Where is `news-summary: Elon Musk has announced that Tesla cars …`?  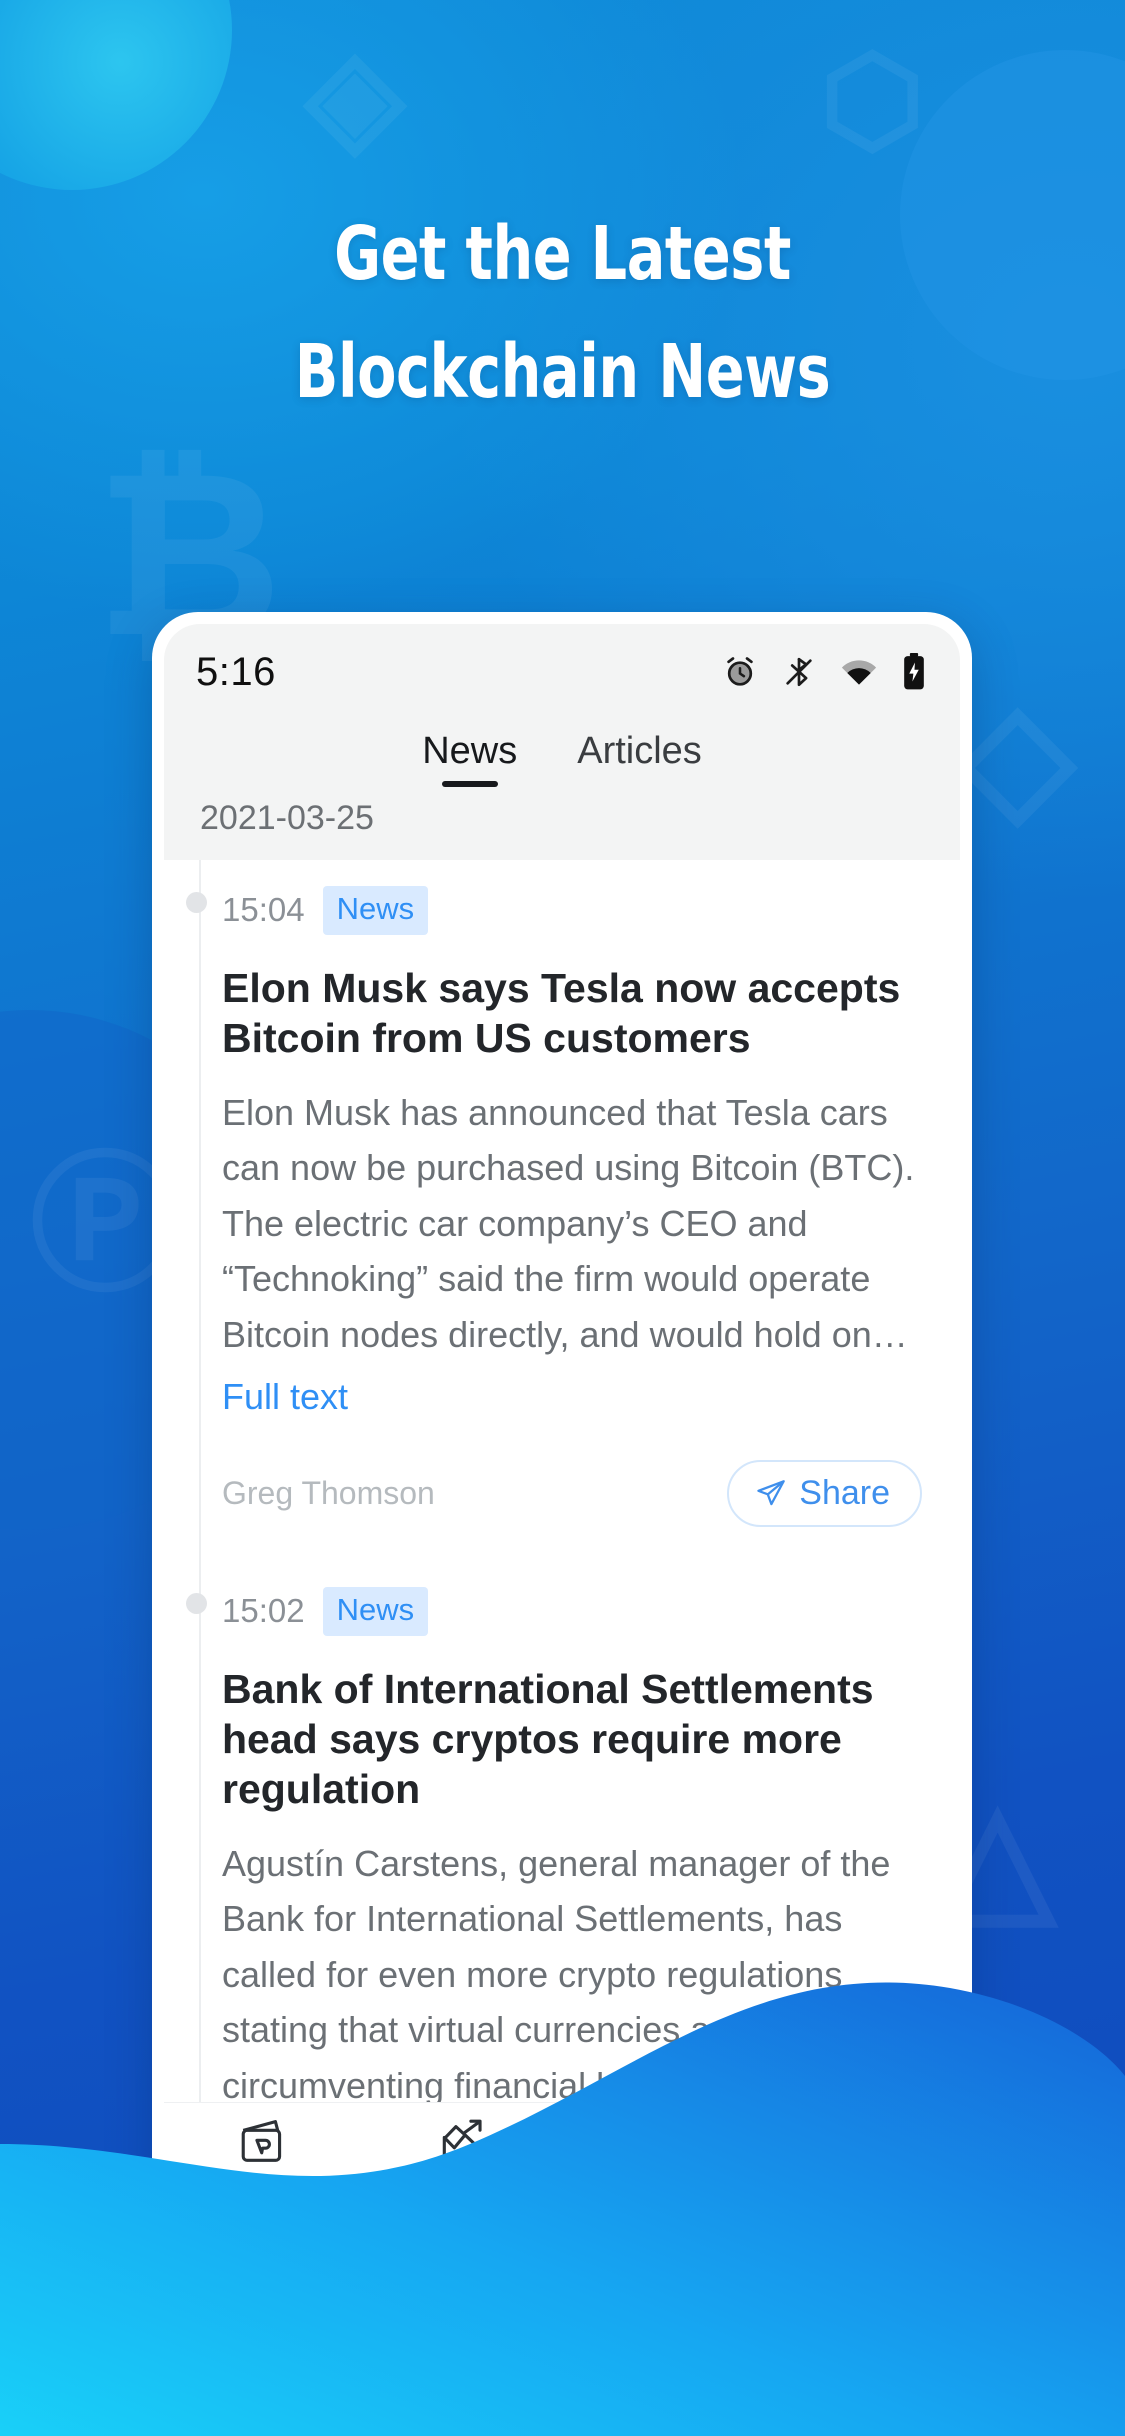
news-summary: Elon Musk has announced that Tesla cars … is located at coordinates (568, 1223).